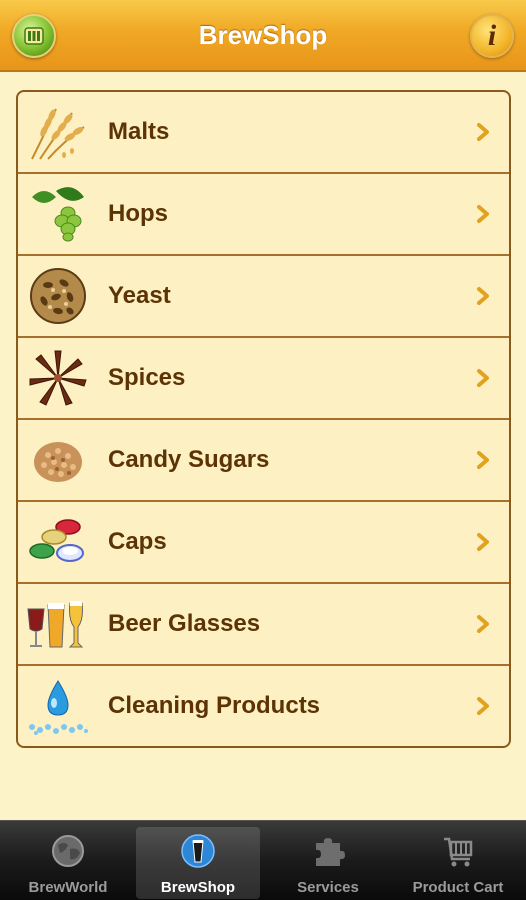 This screenshot has width=526, height=900. I want to click on list-item-label: Beer Glasses, so click(184, 623).